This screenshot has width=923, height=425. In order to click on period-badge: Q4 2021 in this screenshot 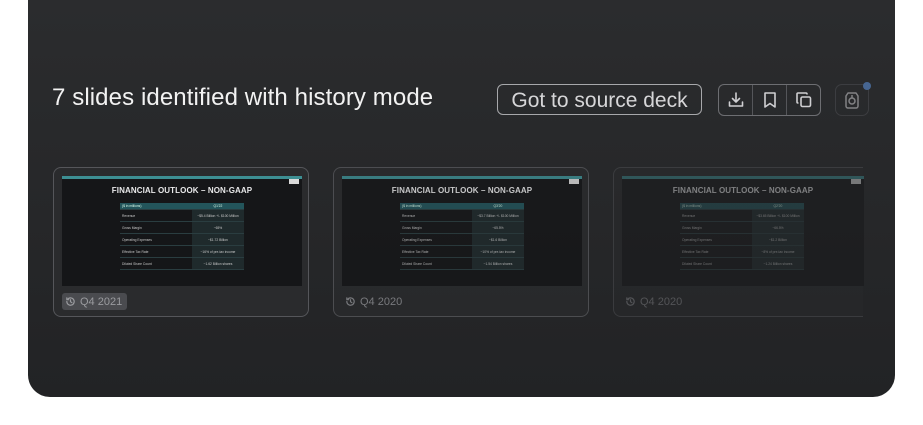, I will do `click(95, 301)`.